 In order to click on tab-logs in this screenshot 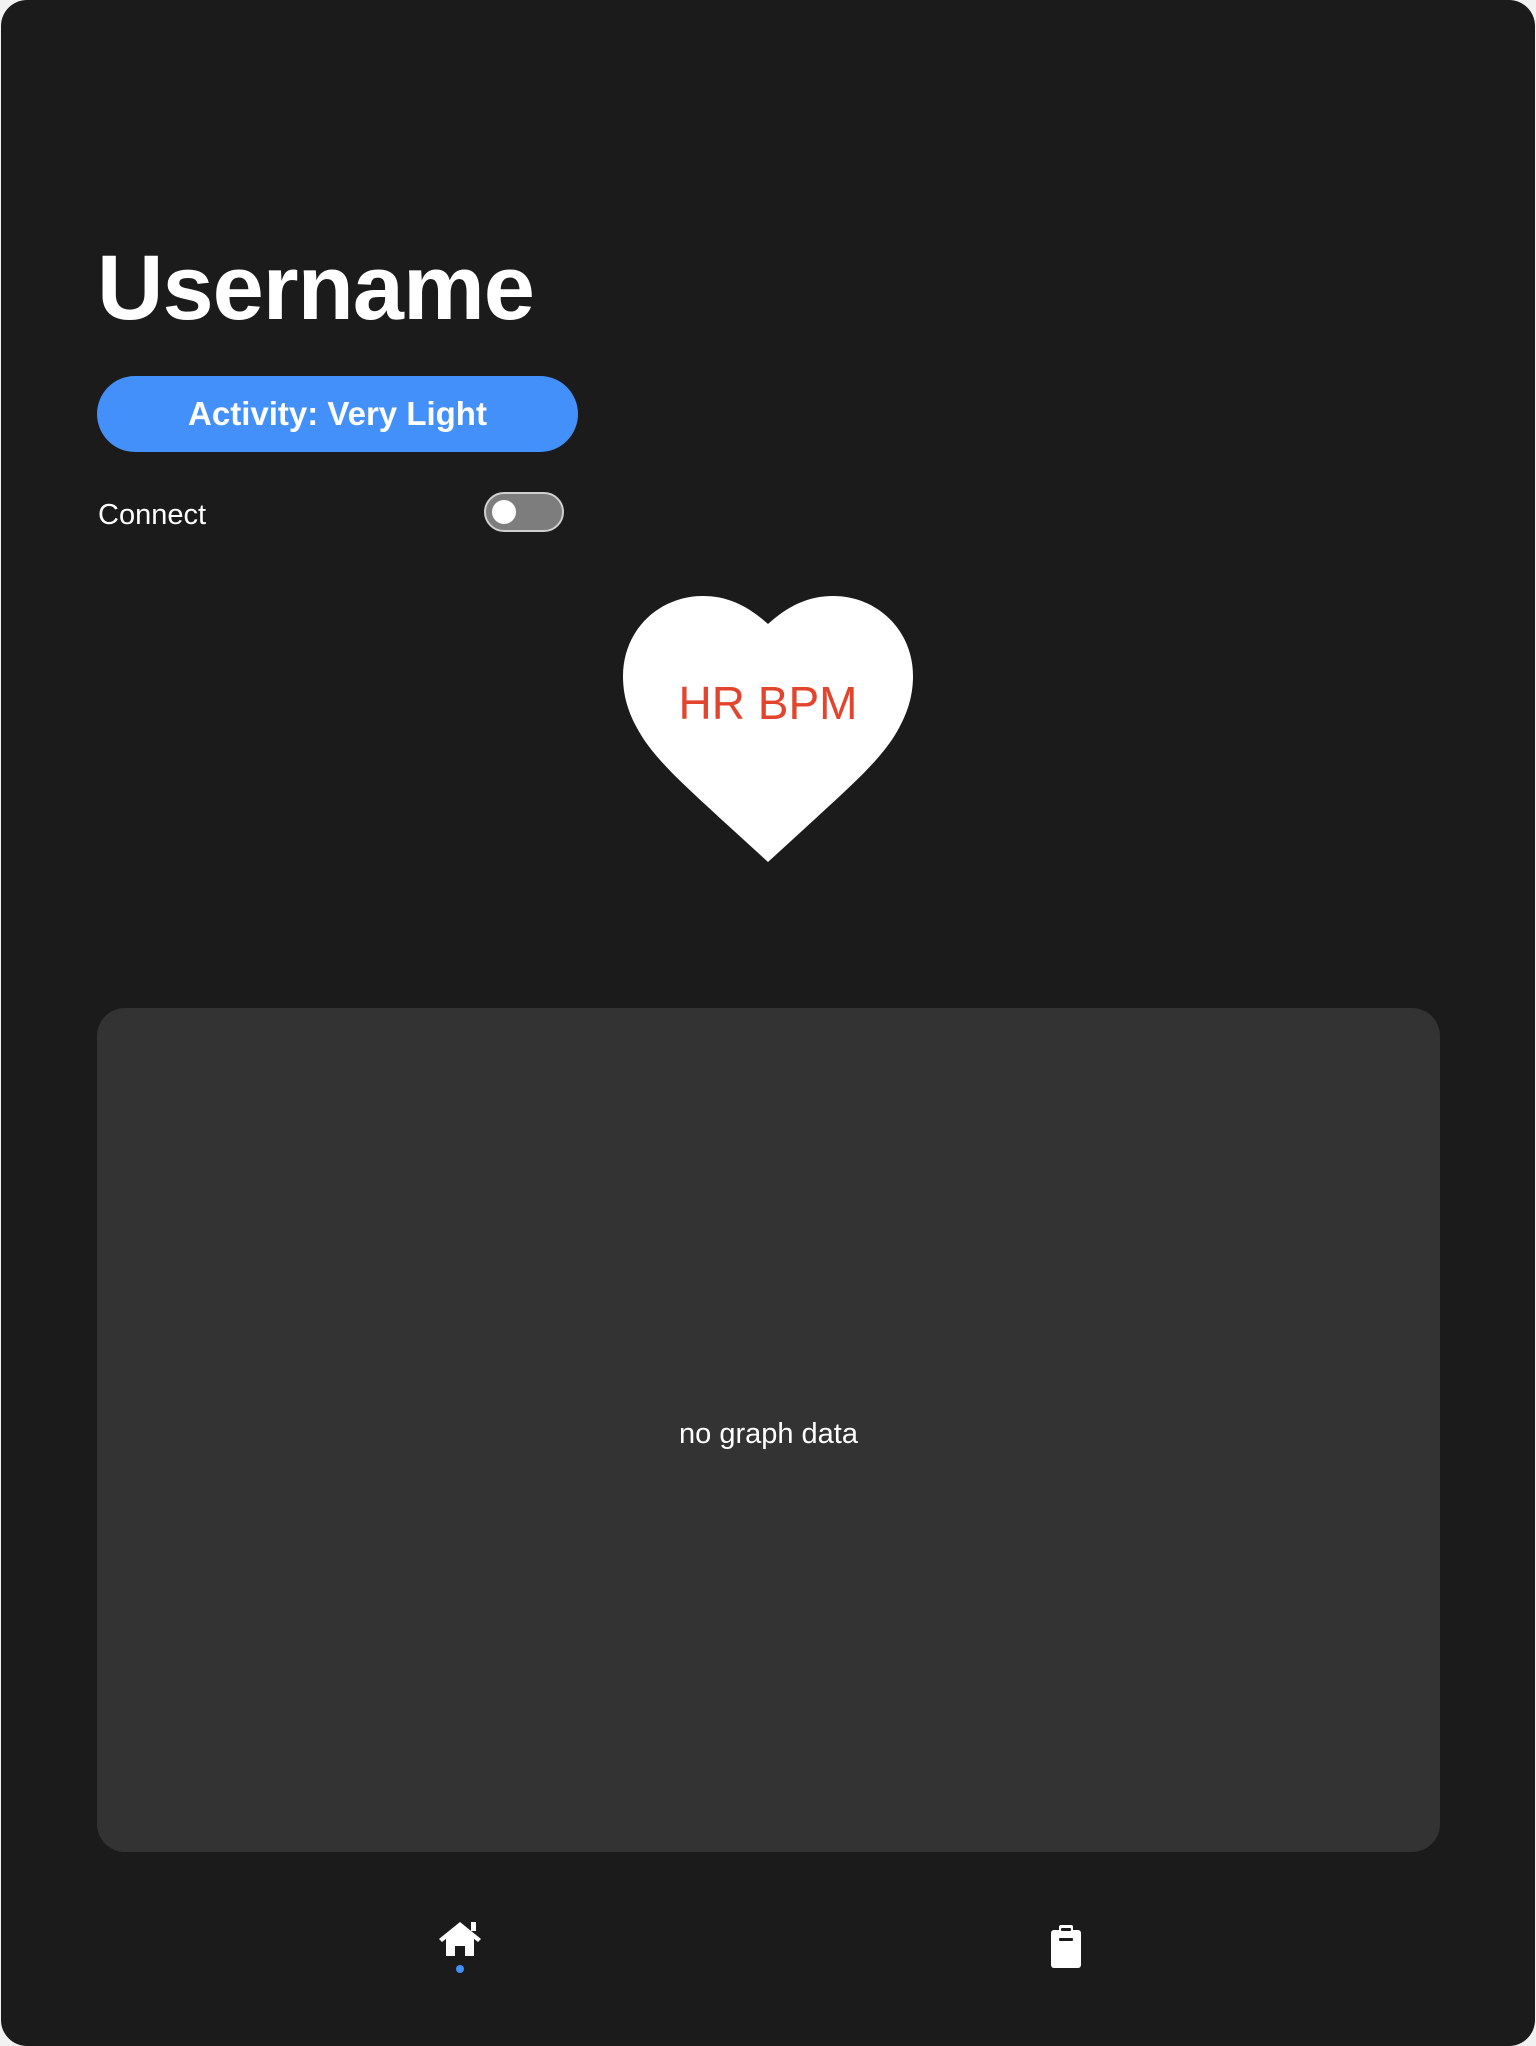, I will do `click(1066, 1958)`.